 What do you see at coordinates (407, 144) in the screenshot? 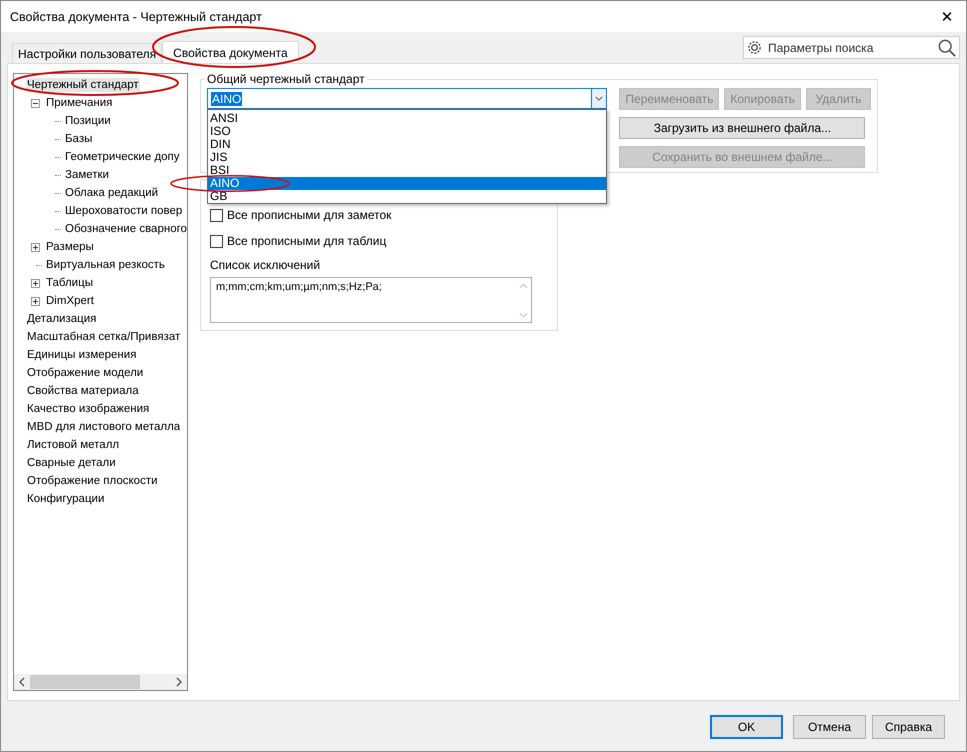
I see `dropdown-option: DIN` at bounding box center [407, 144].